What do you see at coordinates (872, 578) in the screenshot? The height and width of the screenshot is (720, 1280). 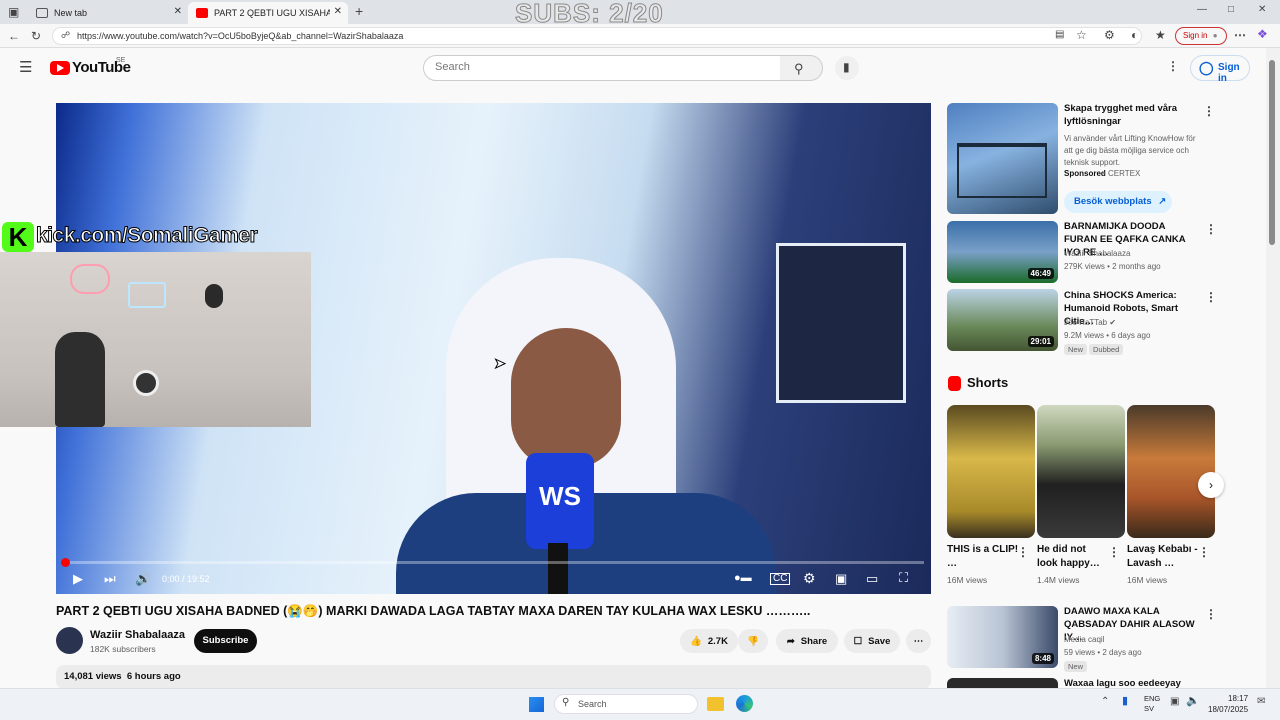 I see `theater-mode-icon: ▭` at bounding box center [872, 578].